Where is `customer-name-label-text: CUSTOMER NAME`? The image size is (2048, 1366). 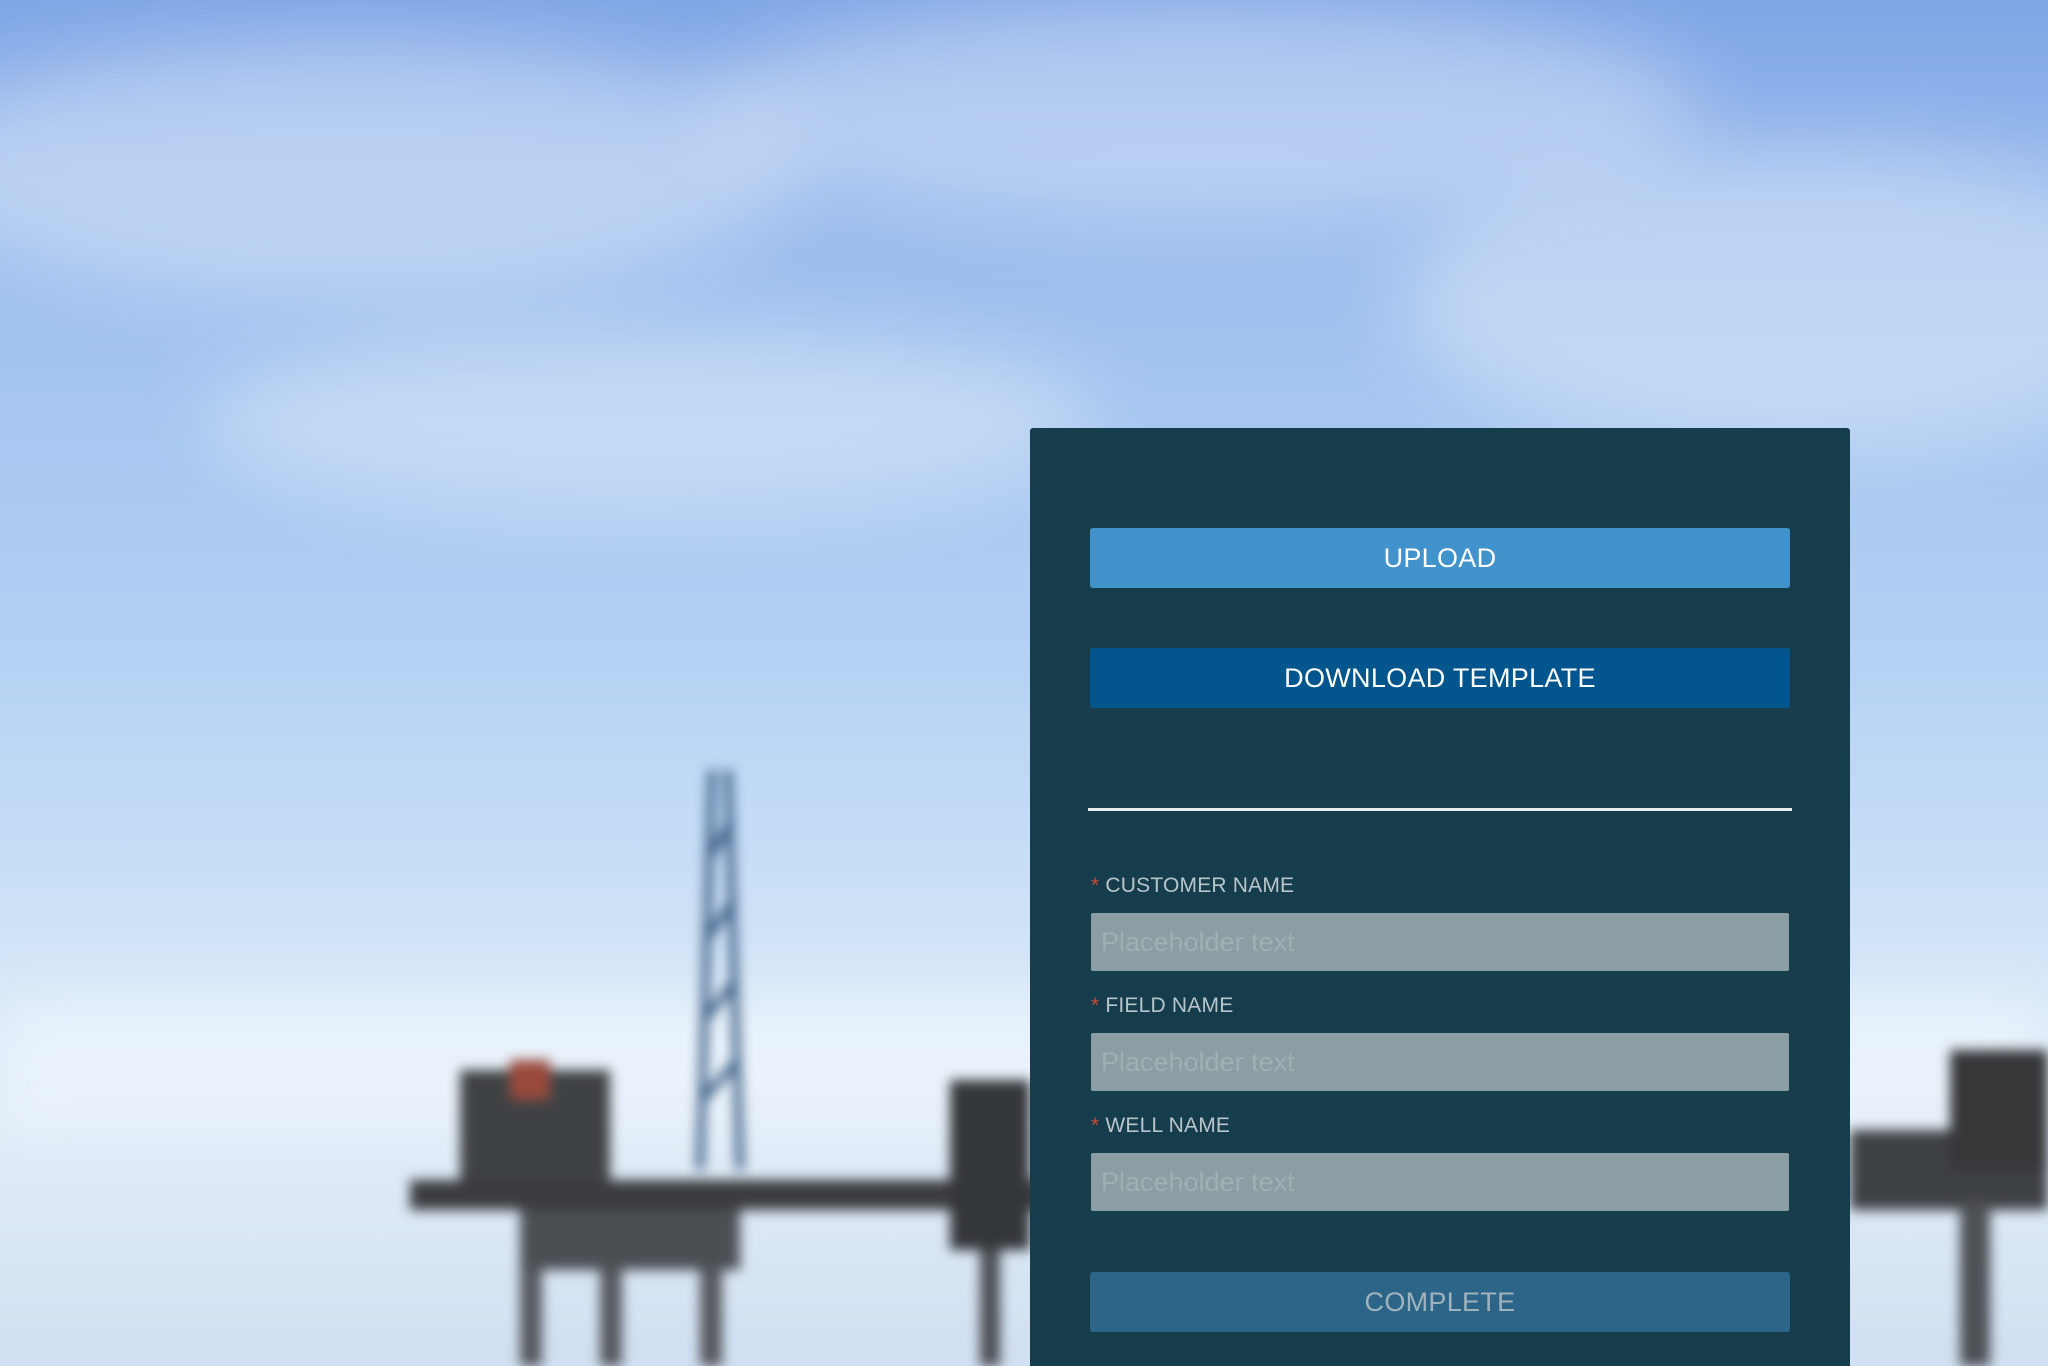 customer-name-label-text: CUSTOMER NAME is located at coordinates (1200, 885).